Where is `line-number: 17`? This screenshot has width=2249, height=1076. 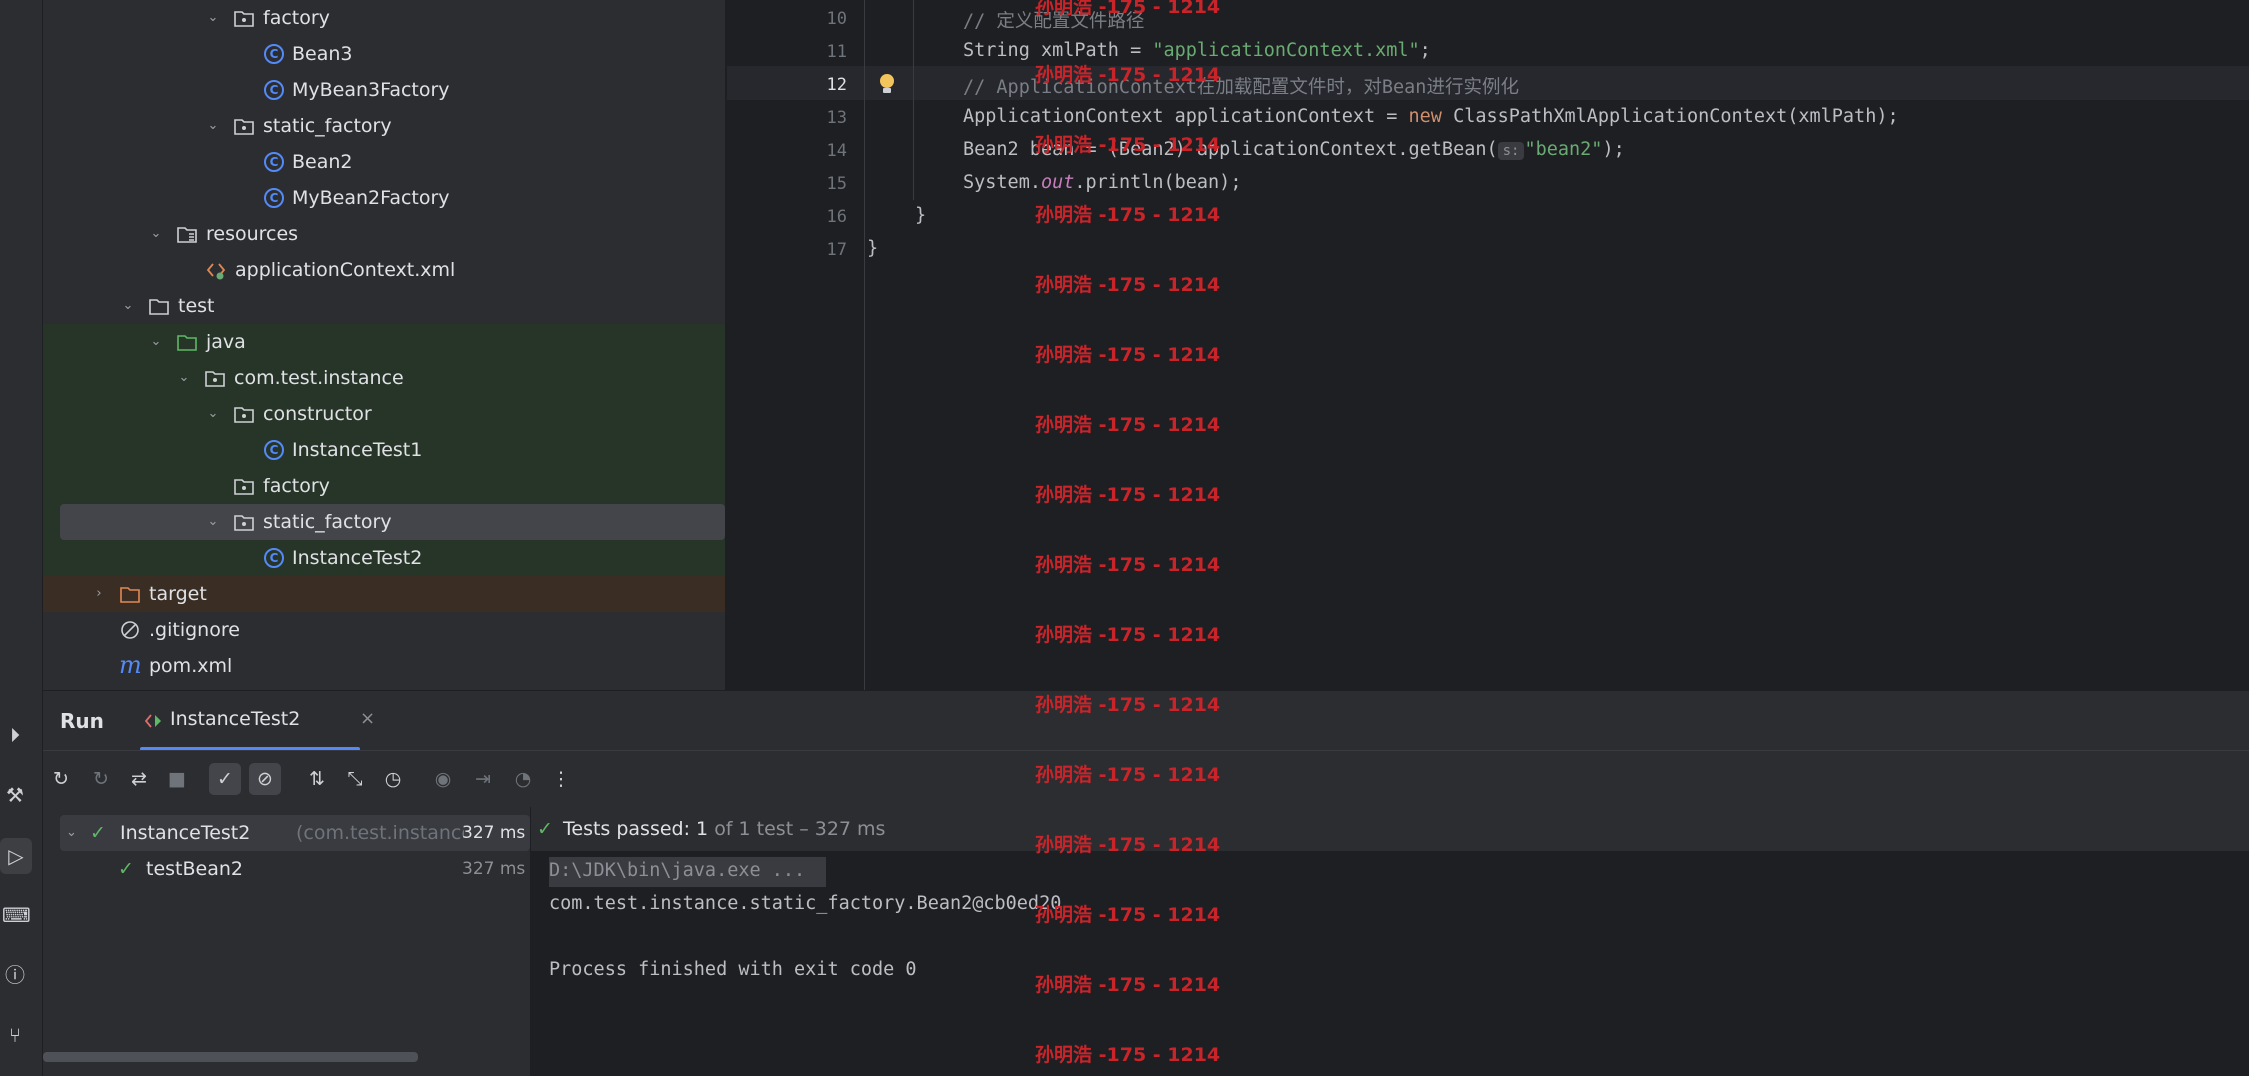
line-number: 17 is located at coordinates (836, 250).